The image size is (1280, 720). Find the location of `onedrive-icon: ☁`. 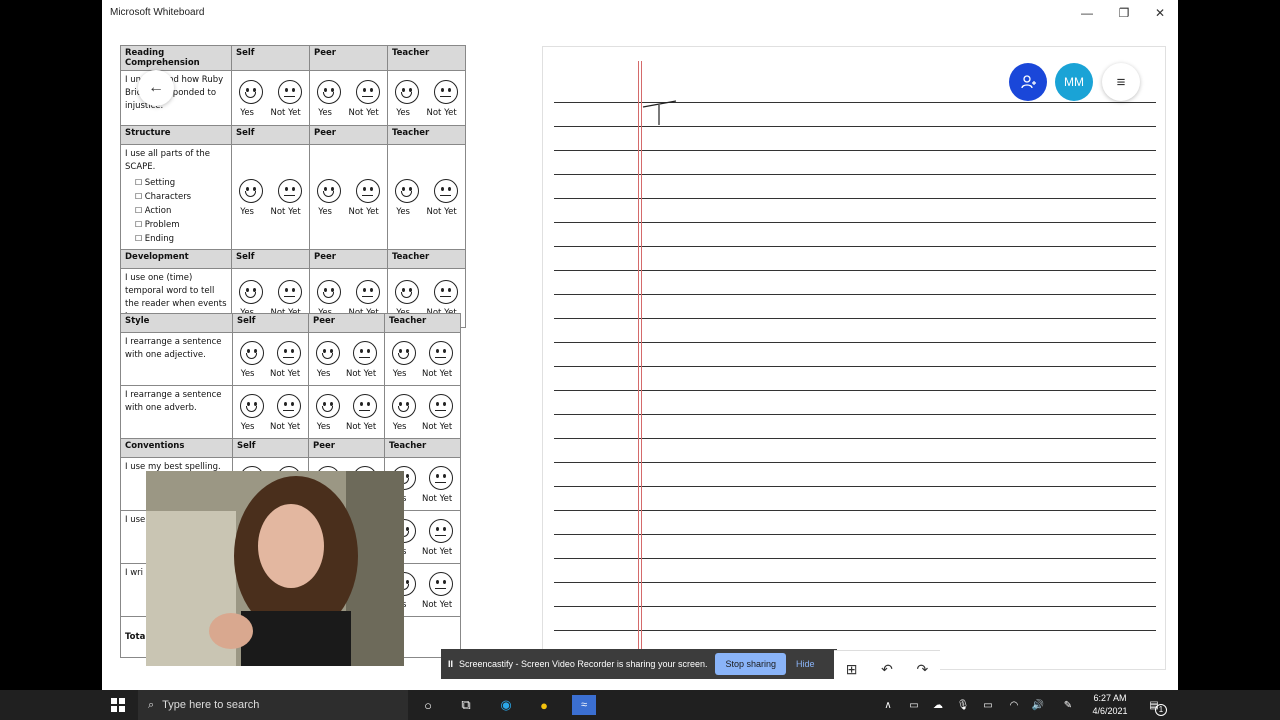

onedrive-icon: ☁ is located at coordinates (938, 705).